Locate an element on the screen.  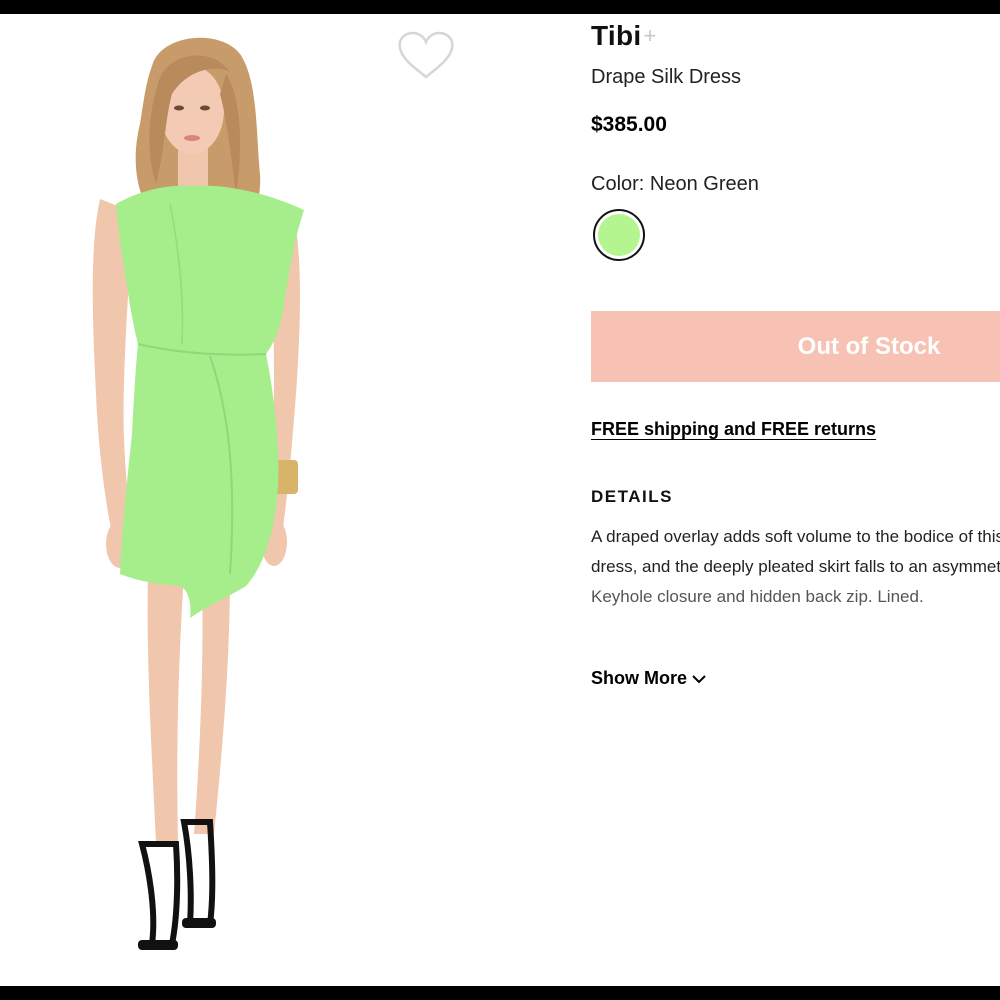
wishlist-button is located at coordinates (426, 56).